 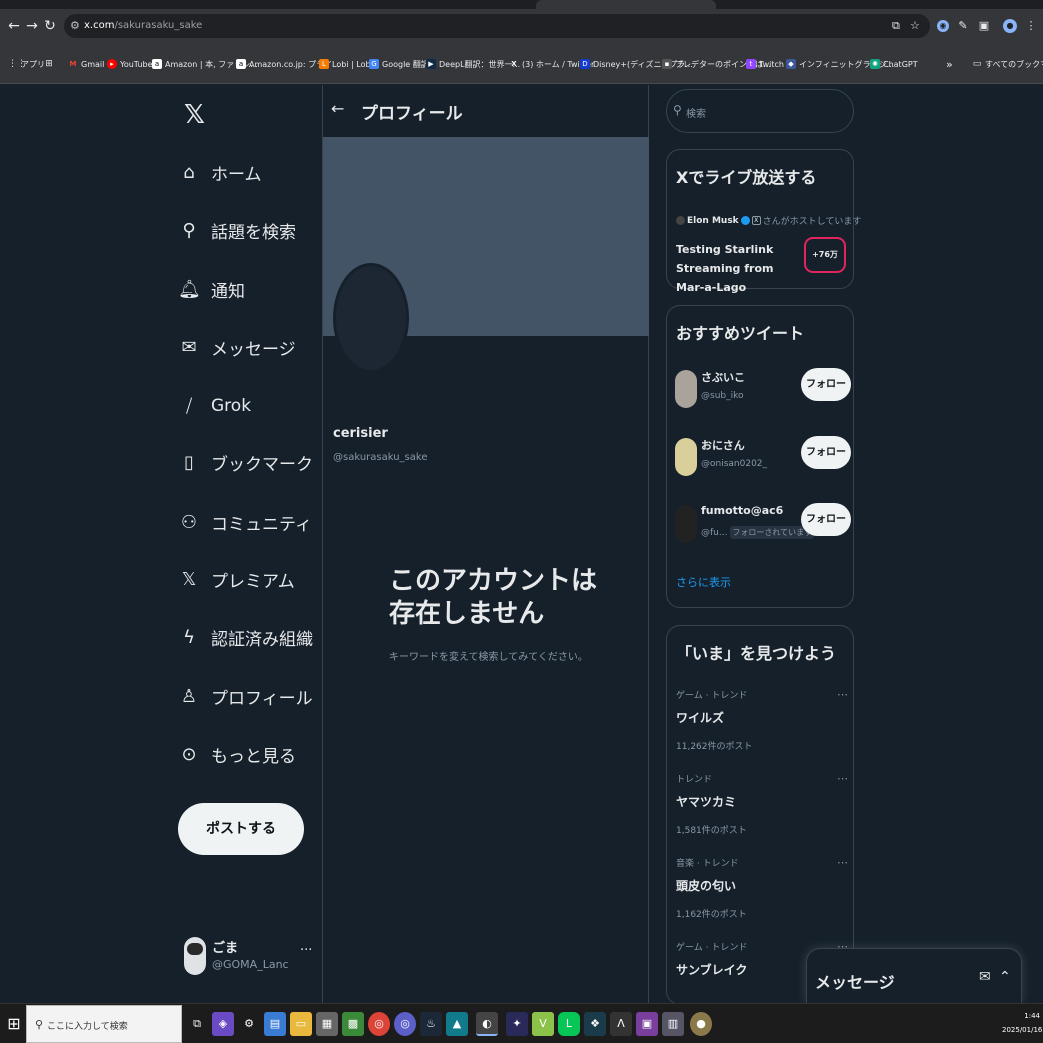 What do you see at coordinates (1010, 26) in the screenshot?
I see `profile-avatar-icon: ●` at bounding box center [1010, 26].